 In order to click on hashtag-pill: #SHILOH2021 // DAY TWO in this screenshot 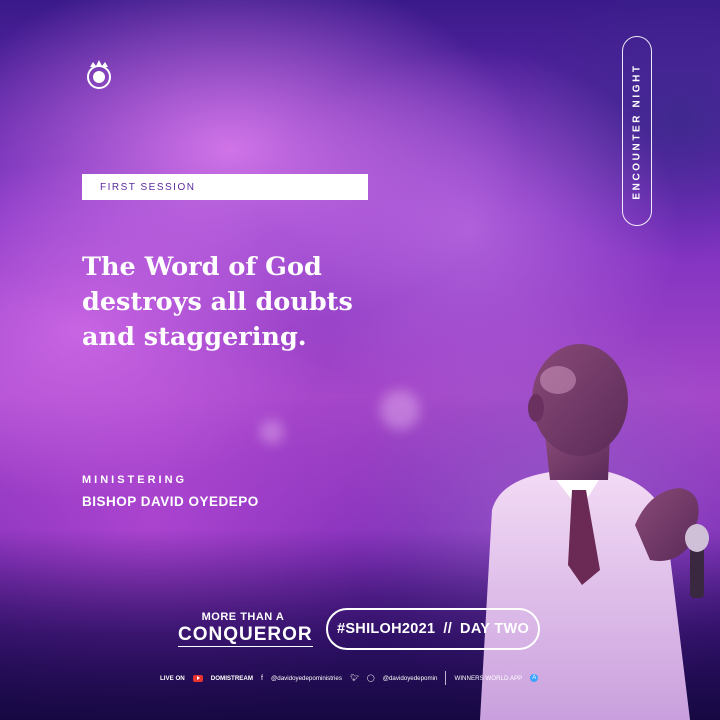, I will do `click(433, 629)`.